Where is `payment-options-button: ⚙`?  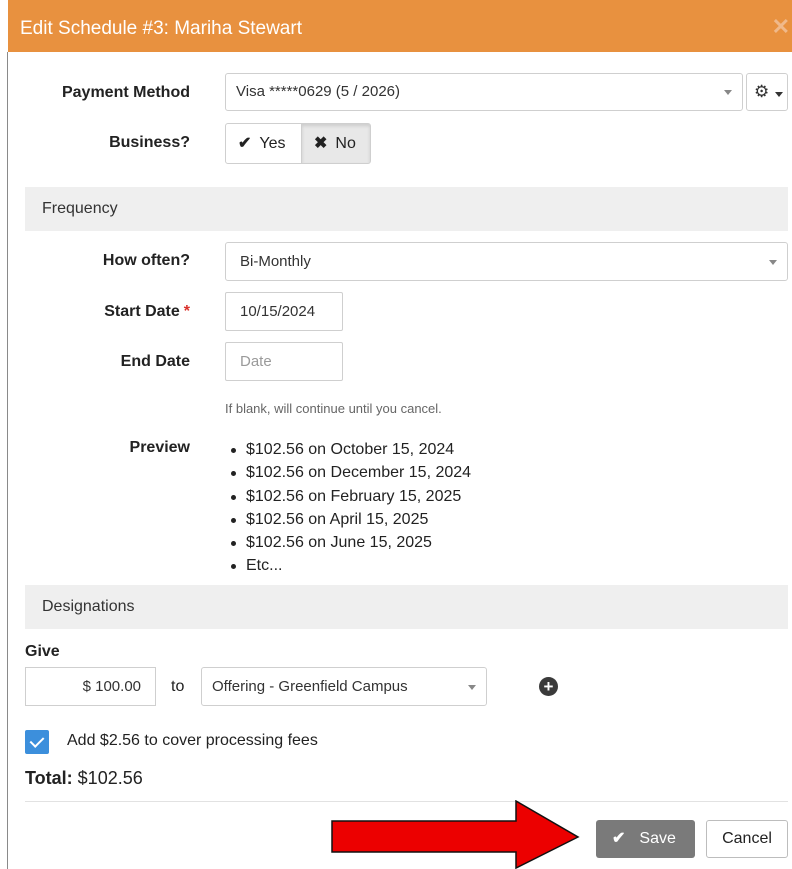 payment-options-button: ⚙ is located at coordinates (767, 92).